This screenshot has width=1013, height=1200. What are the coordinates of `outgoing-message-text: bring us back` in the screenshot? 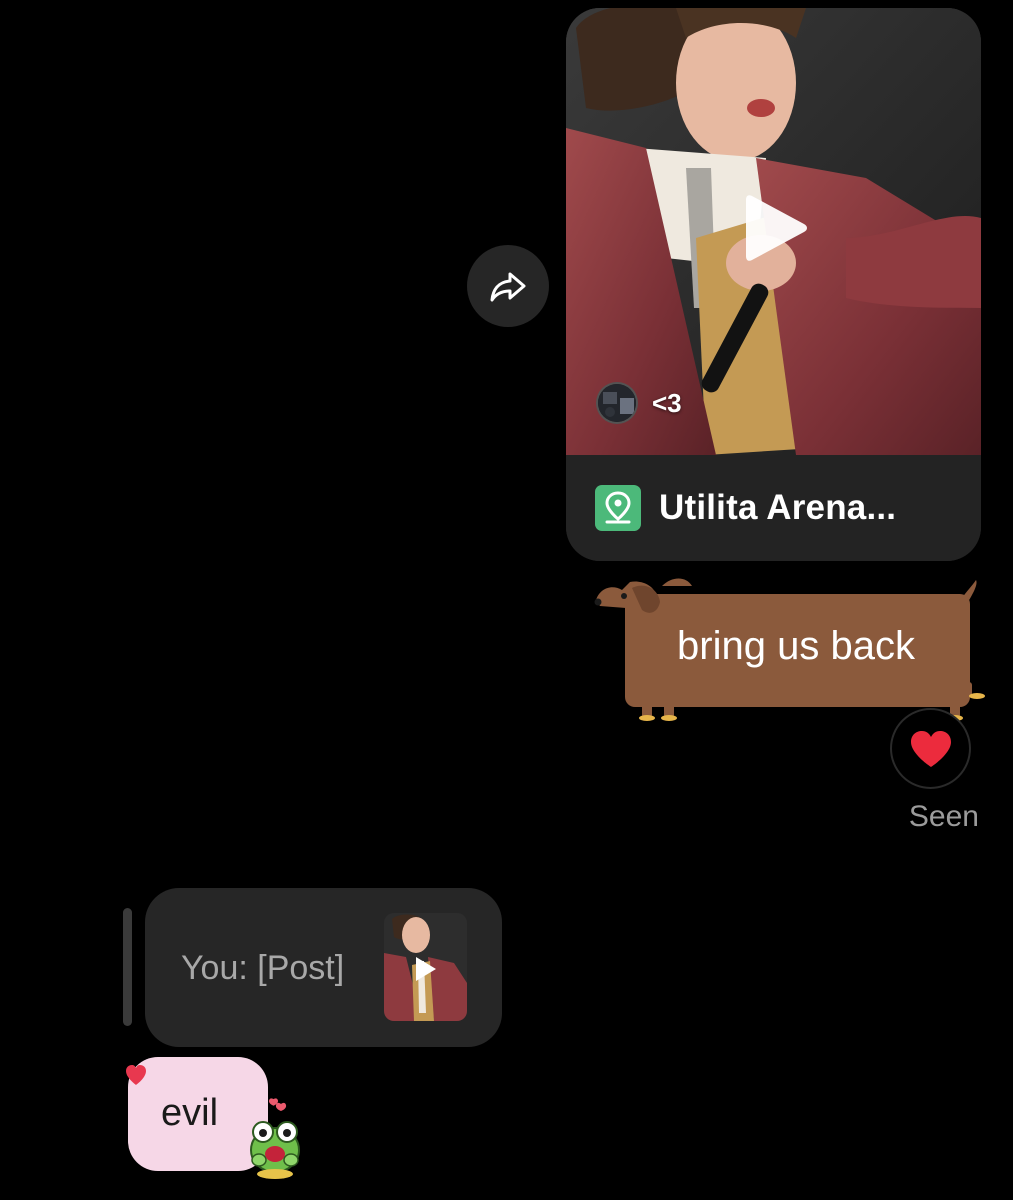 It's located at (796, 646).